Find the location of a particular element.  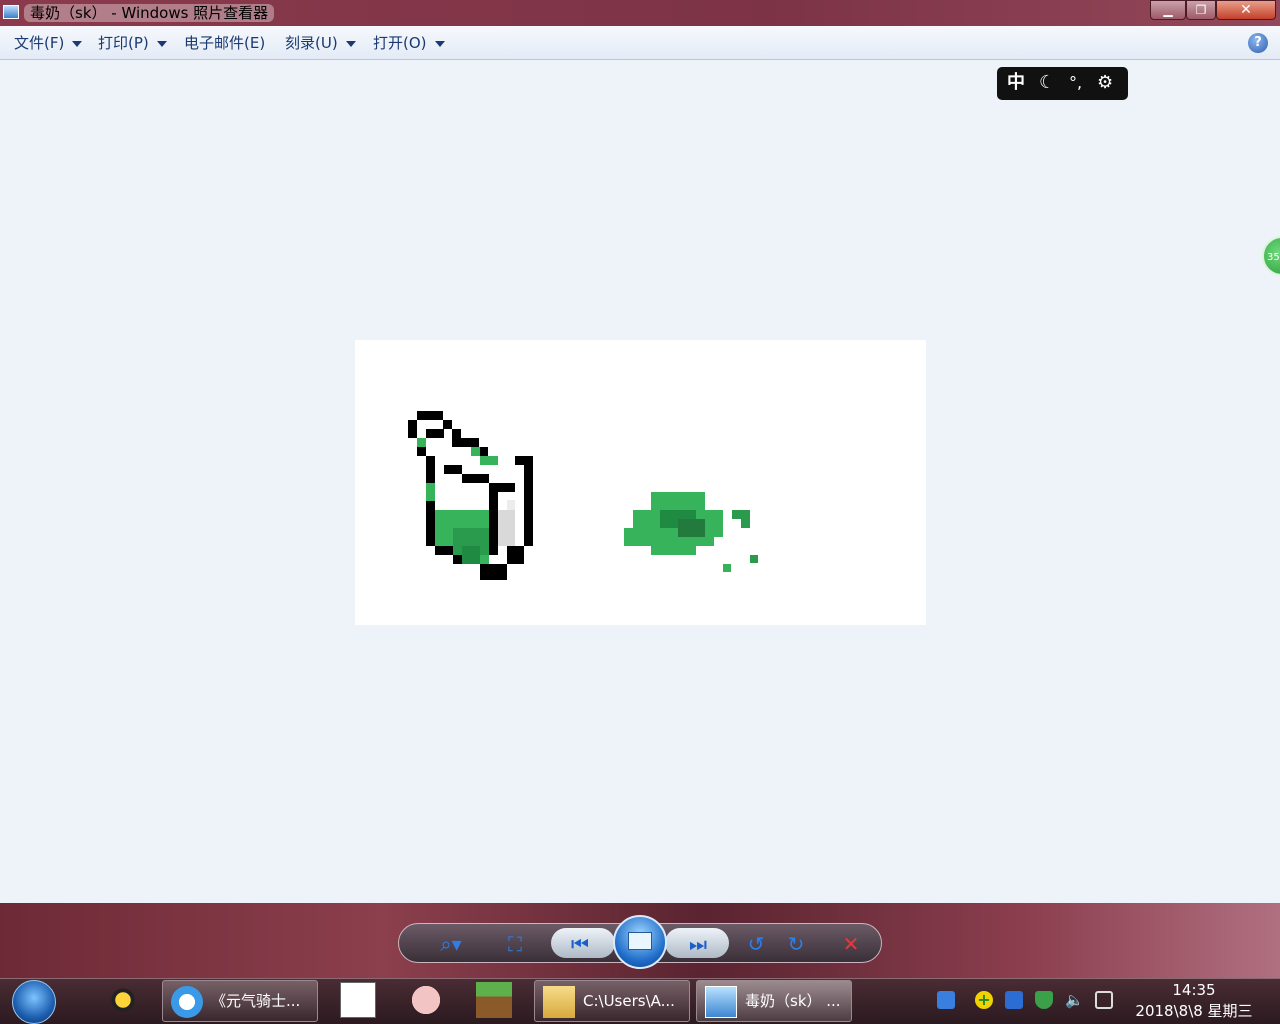

menu-burn: 刻录(U) is located at coordinates (320, 43).